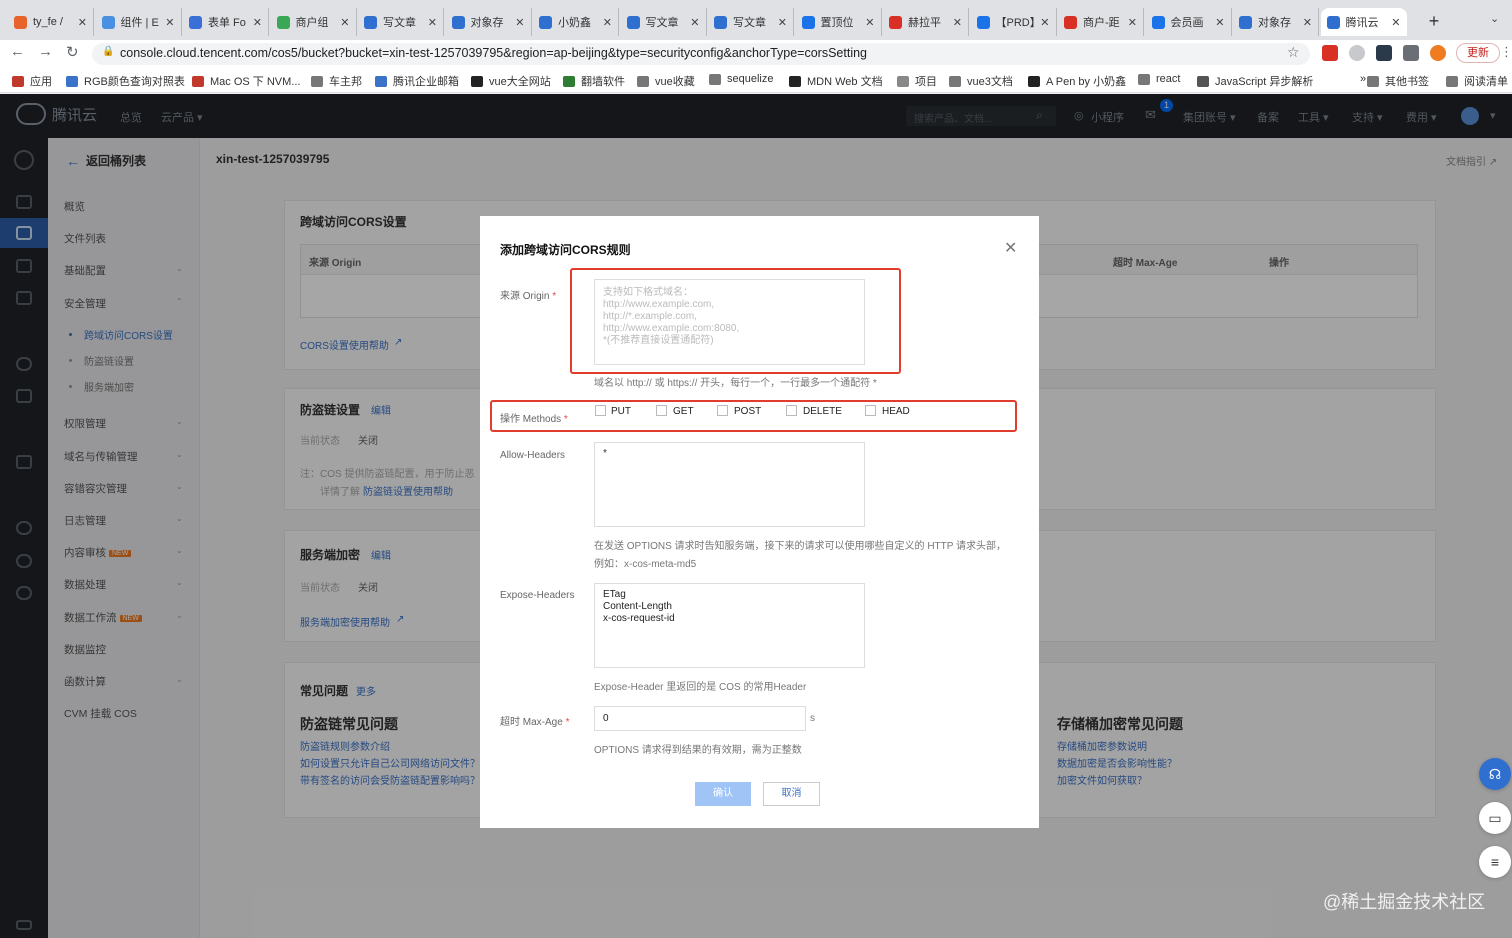 The image size is (1512, 938). I want to click on maxage-label: 超时 Max-Age *, so click(534, 720).